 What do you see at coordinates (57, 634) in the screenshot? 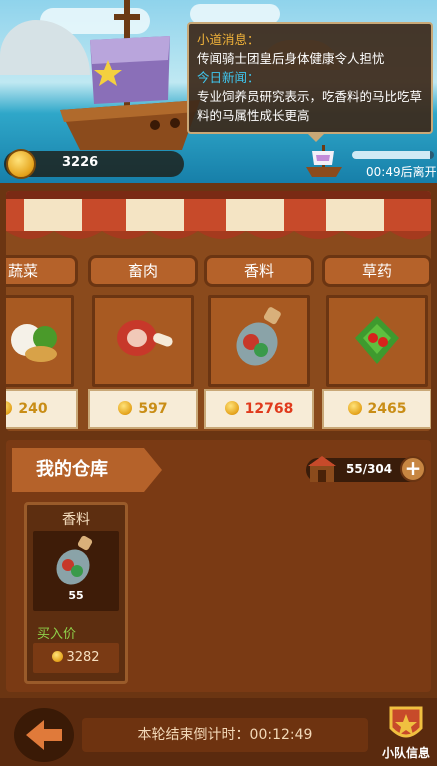
I see `buy-price-label: 买入价` at bounding box center [57, 634].